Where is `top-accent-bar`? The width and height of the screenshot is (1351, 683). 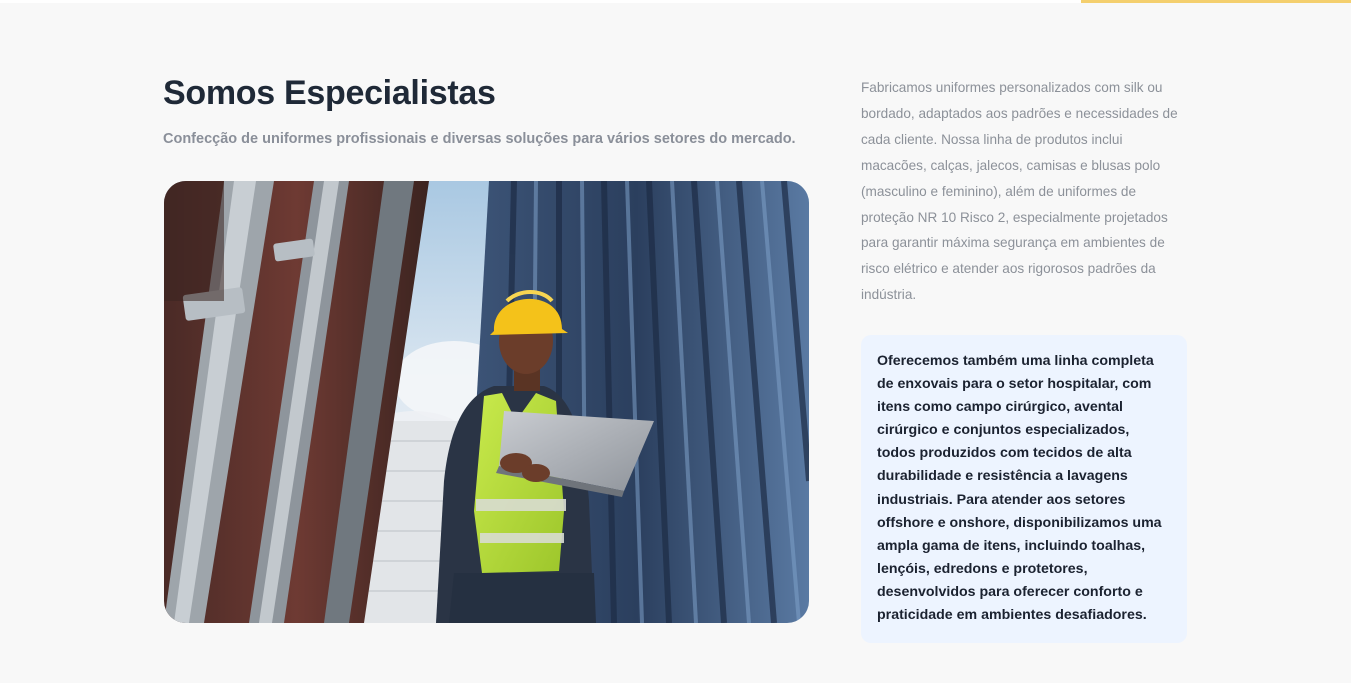 top-accent-bar is located at coordinates (1216, 1).